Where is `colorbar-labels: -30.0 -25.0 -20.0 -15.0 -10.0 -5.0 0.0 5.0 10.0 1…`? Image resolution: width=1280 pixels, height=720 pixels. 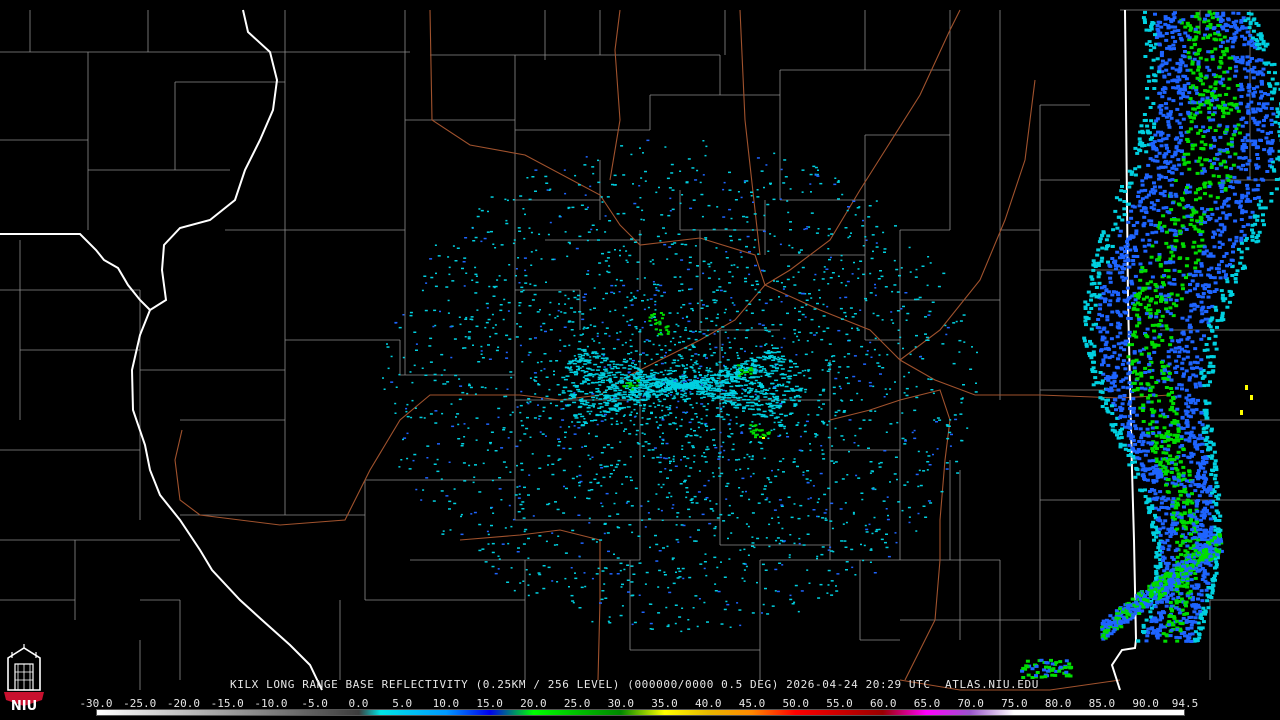
colorbar-labels: -30.0 -25.0 -20.0 -15.0 -10.0 -5.0 0.0 5.0 10.0 1… is located at coordinates (638, 703).